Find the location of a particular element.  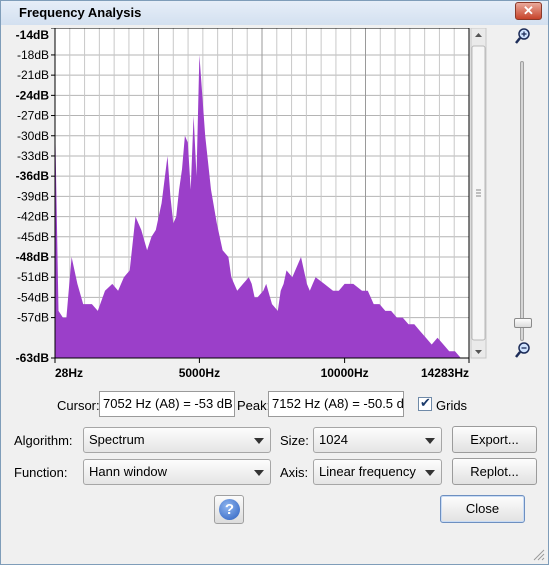

y-tick-label: -18dB is located at coordinates (33, 55).